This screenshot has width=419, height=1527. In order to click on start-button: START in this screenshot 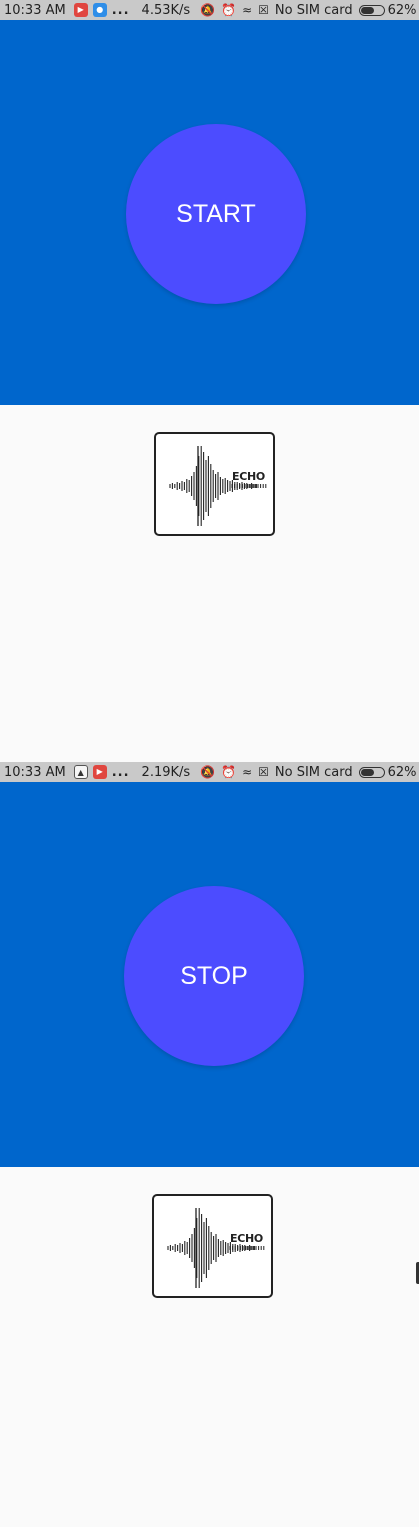, I will do `click(216, 214)`.